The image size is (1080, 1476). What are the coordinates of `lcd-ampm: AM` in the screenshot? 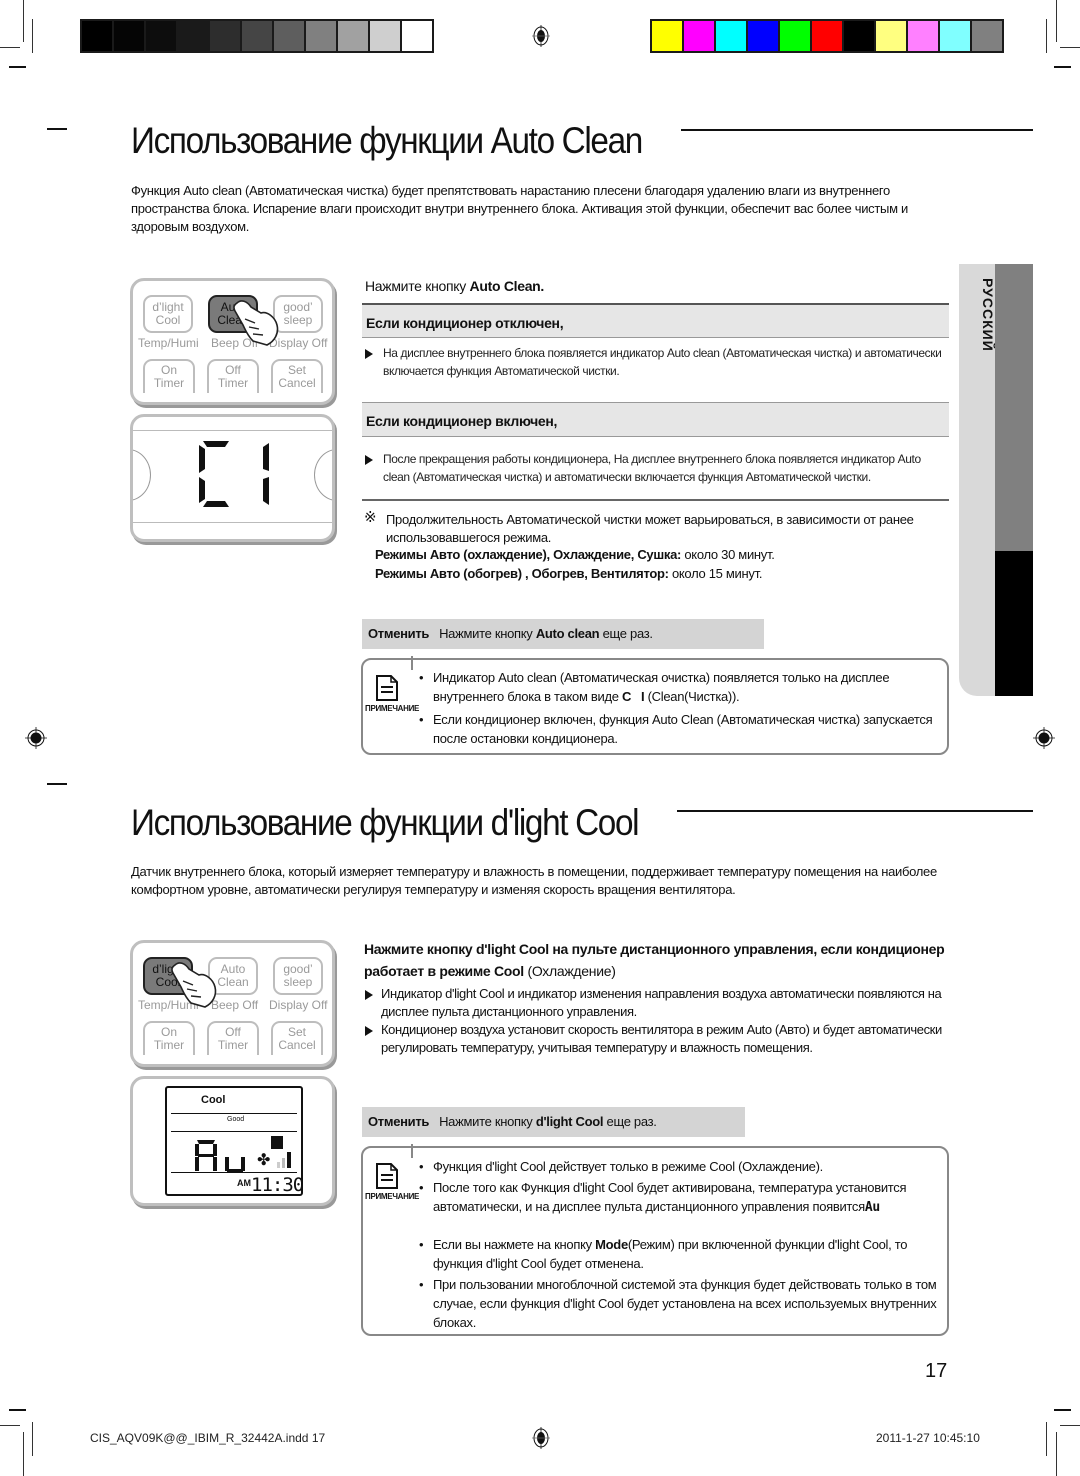 It's located at (244, 1183).